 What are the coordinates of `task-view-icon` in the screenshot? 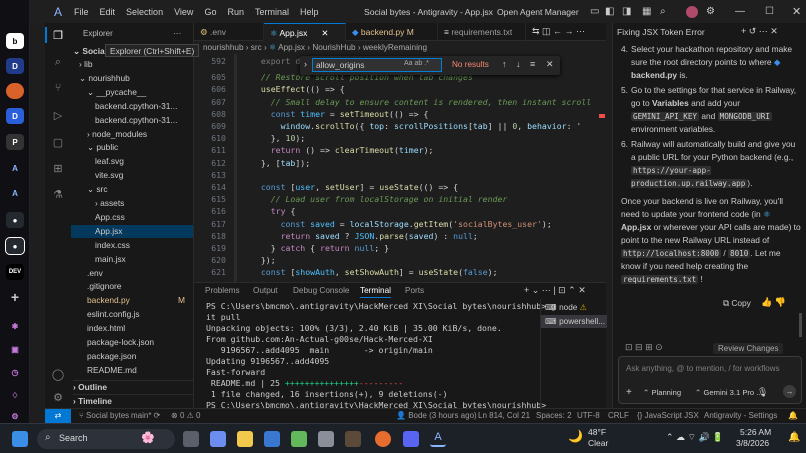 It's located at (191, 439).